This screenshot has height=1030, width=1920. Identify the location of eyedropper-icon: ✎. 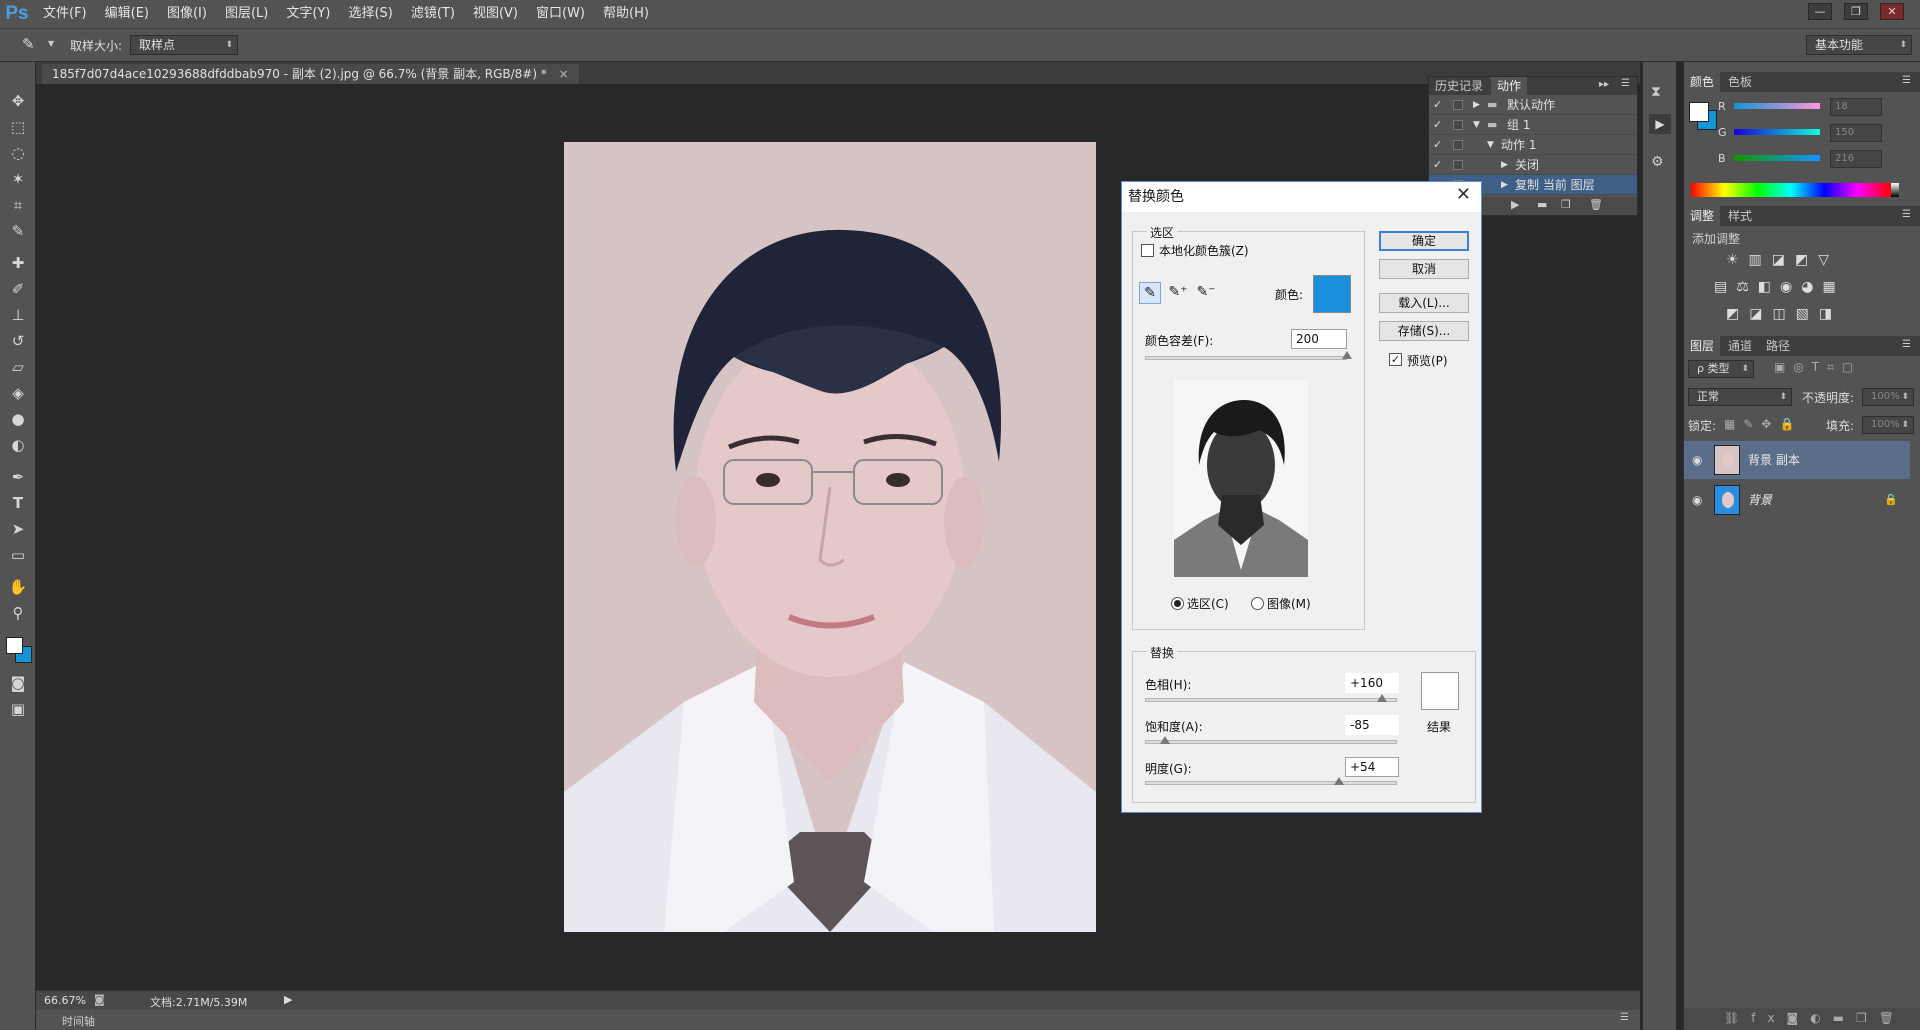
(28, 44).